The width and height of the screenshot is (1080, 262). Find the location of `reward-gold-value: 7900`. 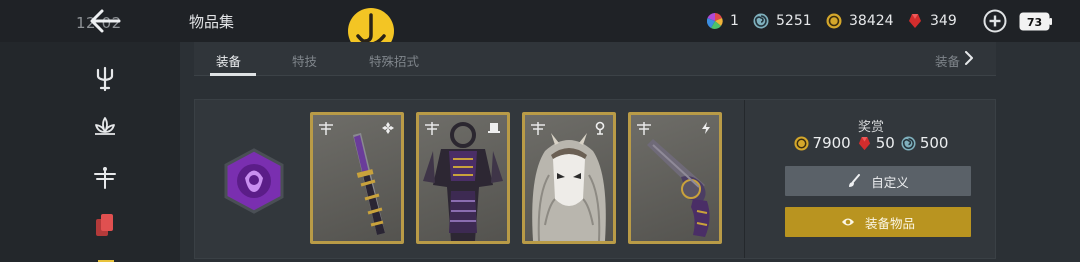

reward-gold-value: 7900 is located at coordinates (831, 143).